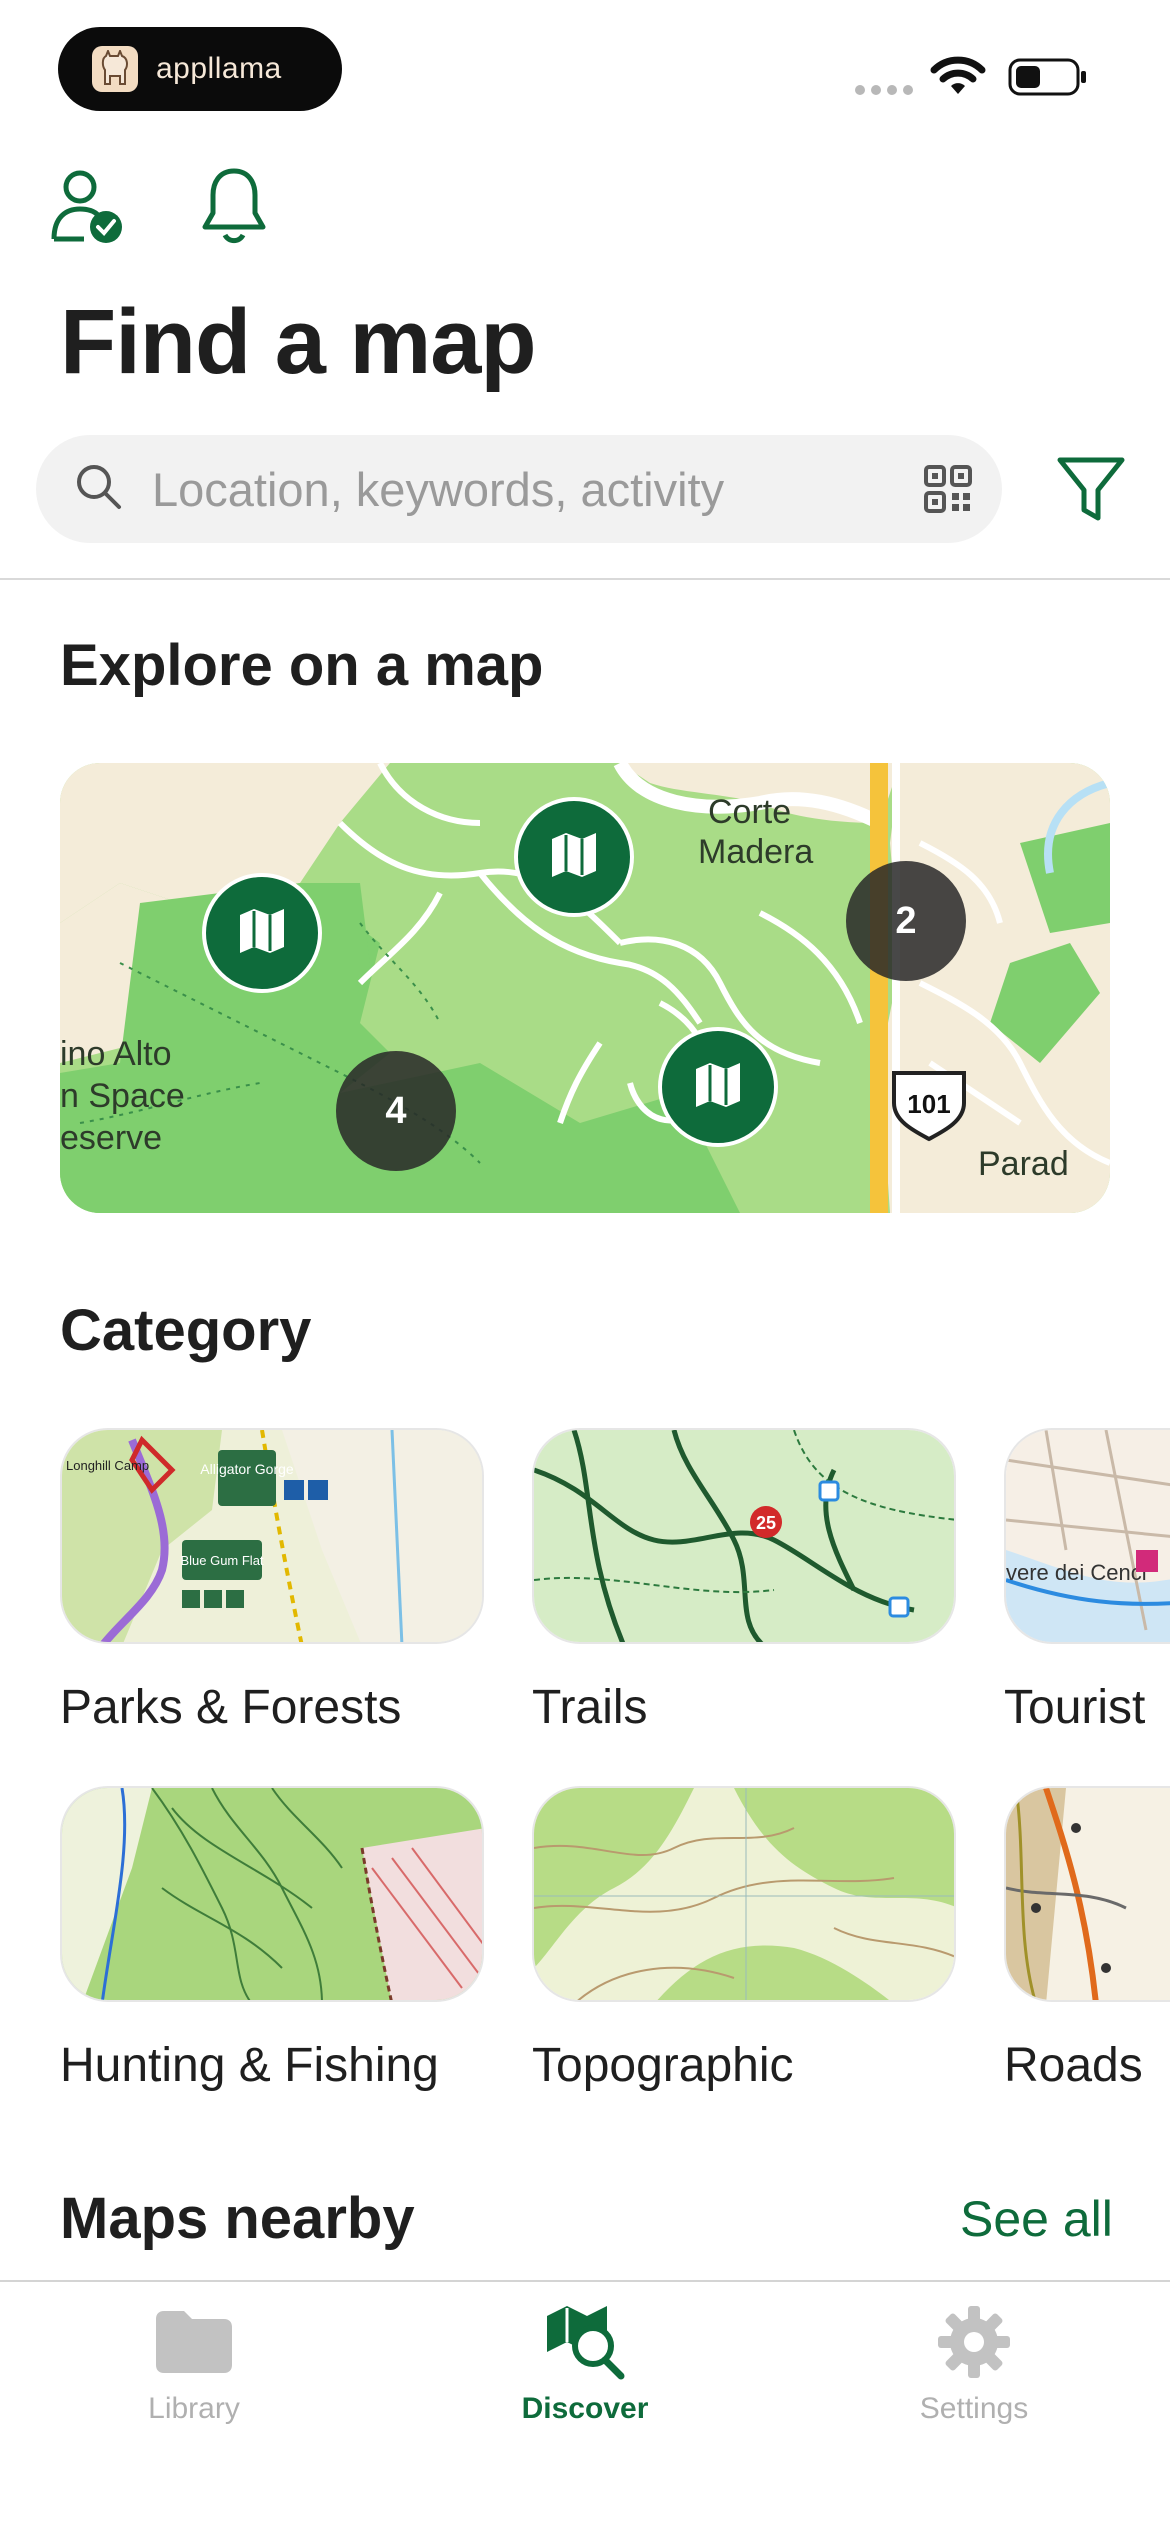 The image size is (1170, 2532). What do you see at coordinates (88, 205) in the screenshot?
I see `account-verified-icon` at bounding box center [88, 205].